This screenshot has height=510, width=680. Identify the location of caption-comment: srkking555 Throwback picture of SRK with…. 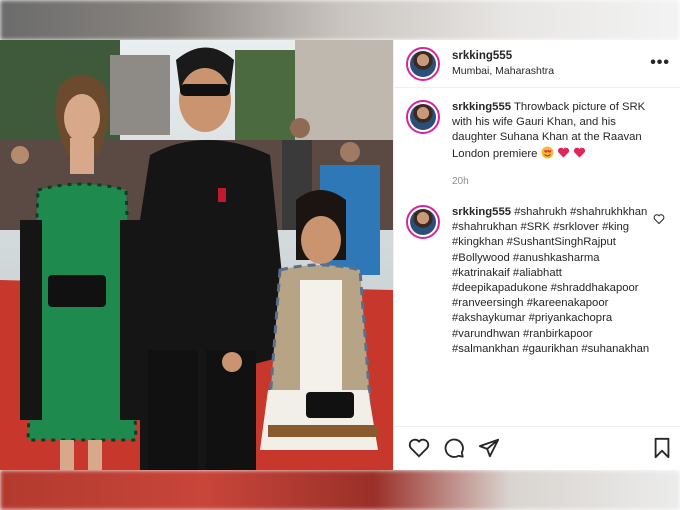
(537, 144).